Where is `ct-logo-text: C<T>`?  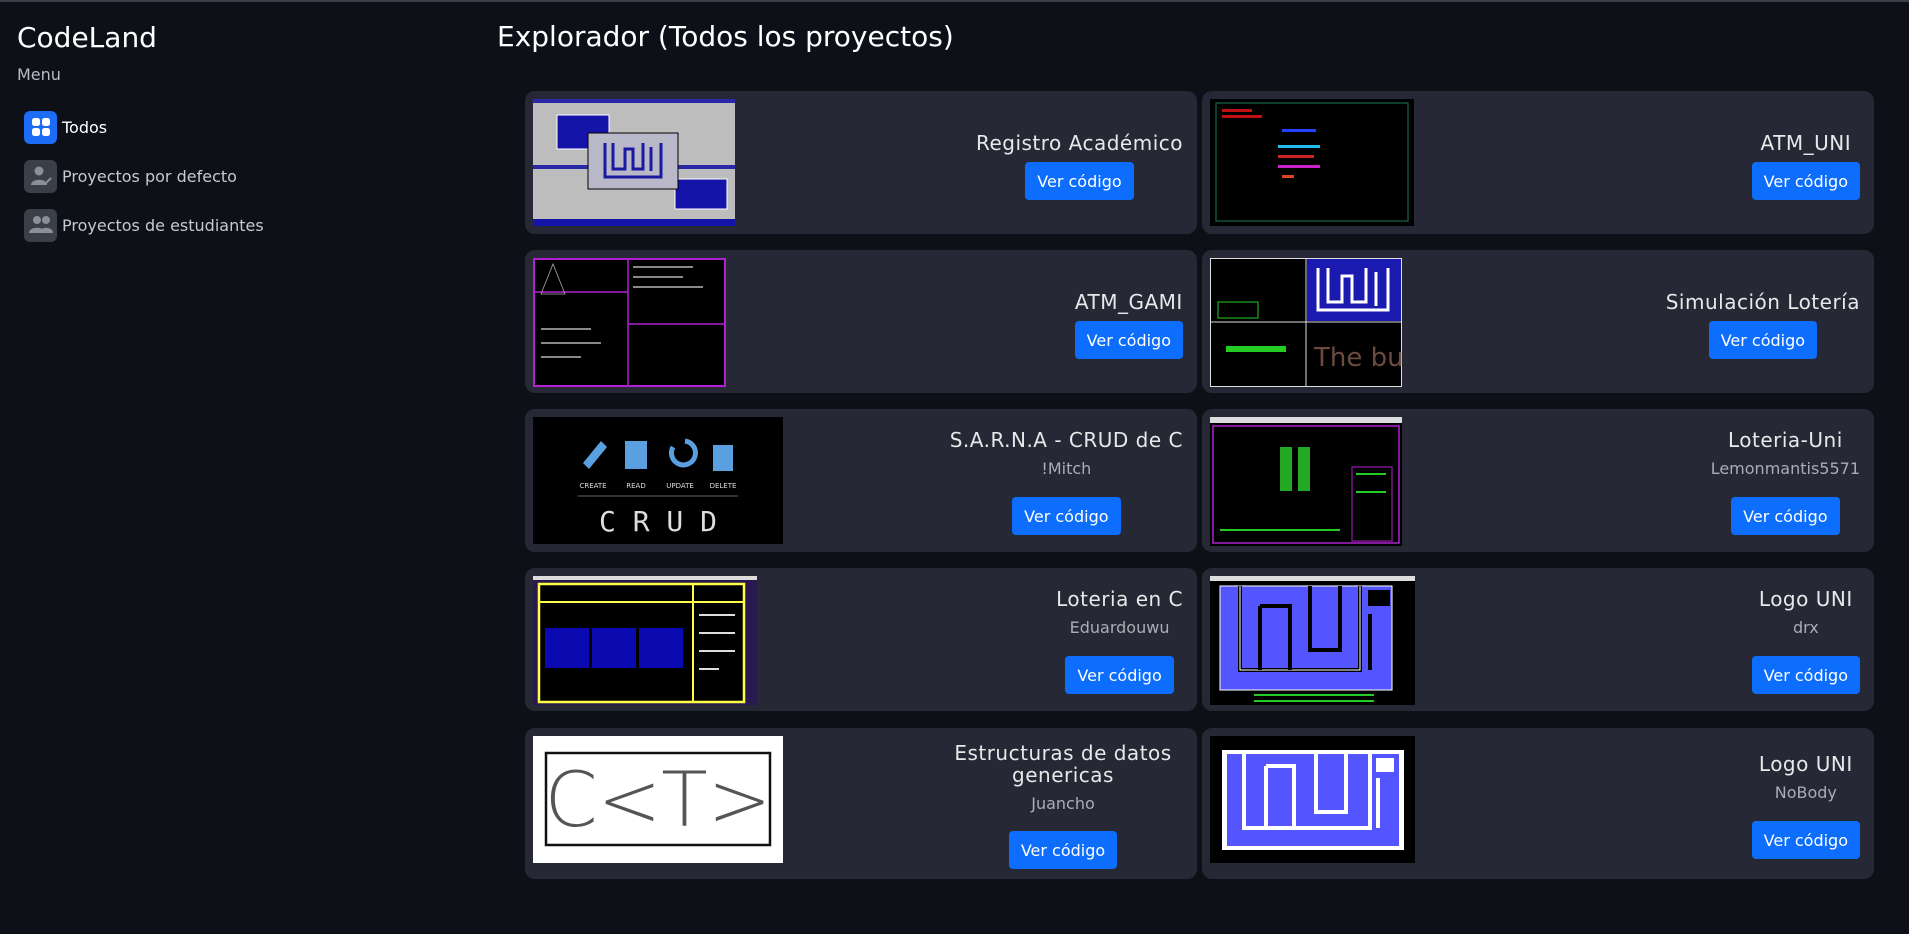
ct-logo-text: C<T> is located at coordinates (658, 799).